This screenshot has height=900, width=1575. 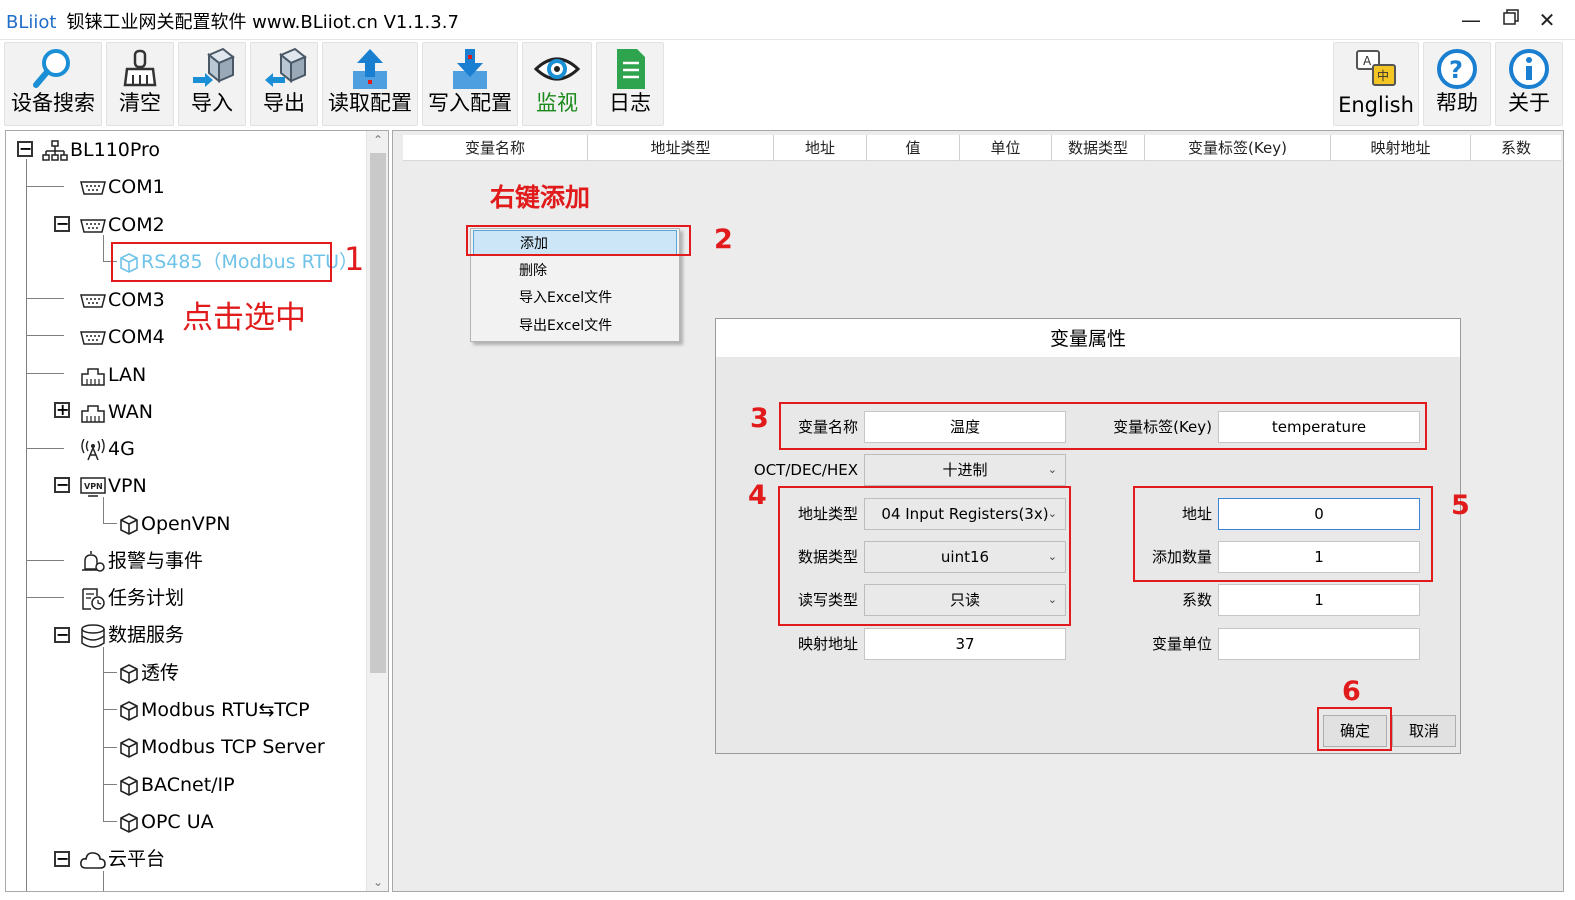 What do you see at coordinates (174, 524) in the screenshot?
I see `tree-item-openvpn: OpenVPN` at bounding box center [174, 524].